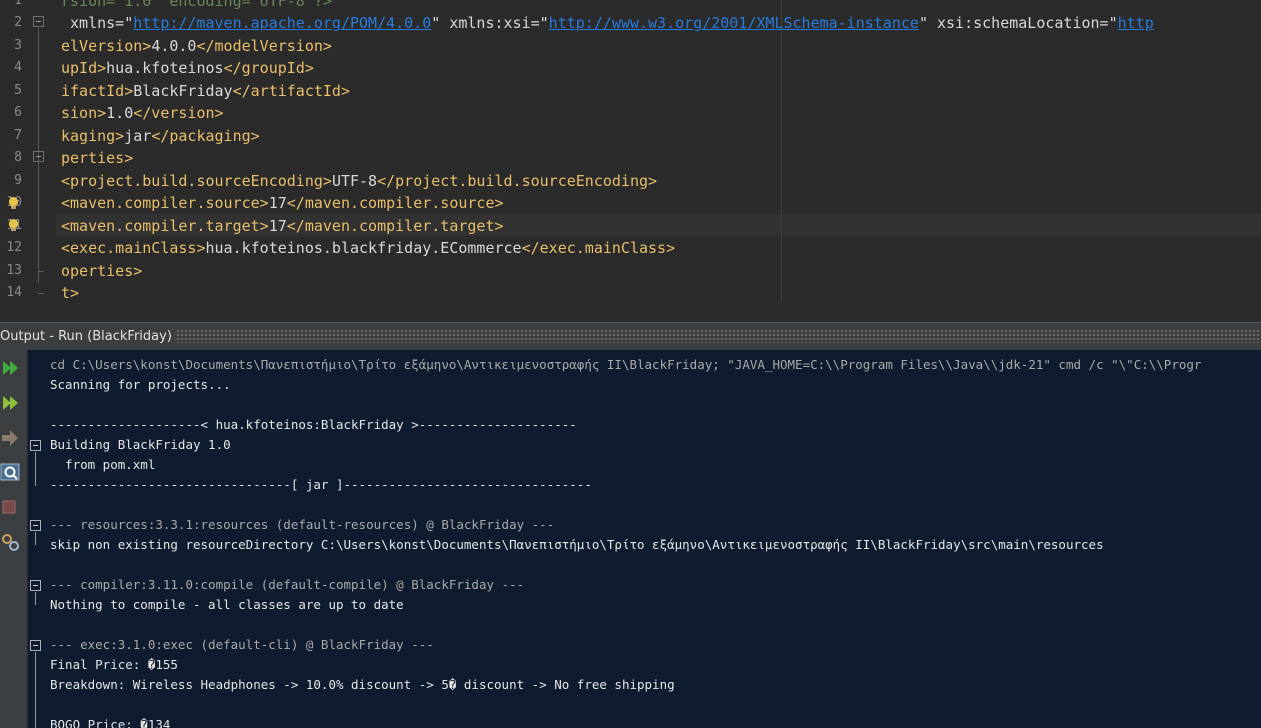  Describe the element at coordinates (110, 722) in the screenshot. I see `output-line: BOGO Price: �134` at that location.